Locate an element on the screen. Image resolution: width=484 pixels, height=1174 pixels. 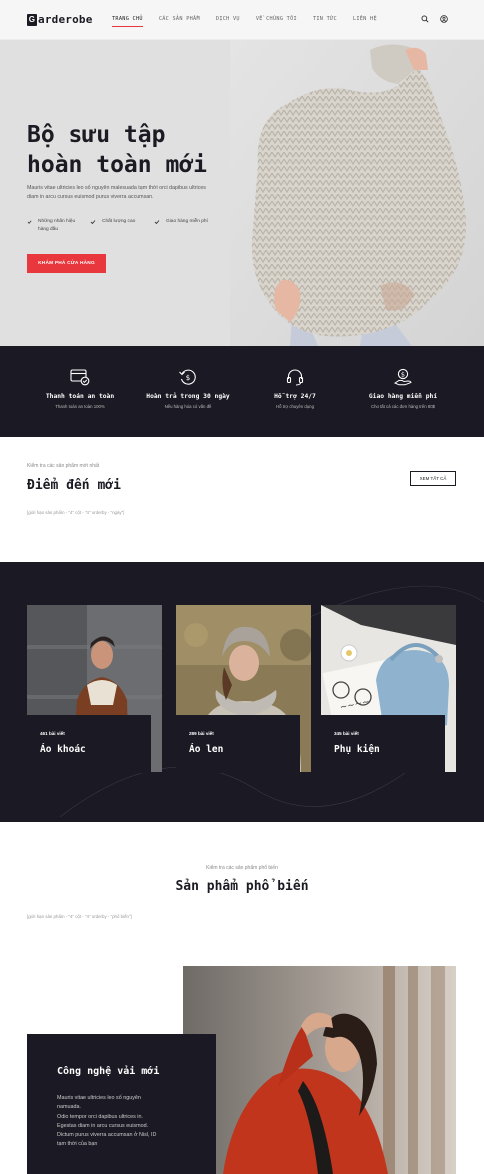
promo-line: Odio tempor orci dapibus ultrices in. is located at coordinates (100, 1116).